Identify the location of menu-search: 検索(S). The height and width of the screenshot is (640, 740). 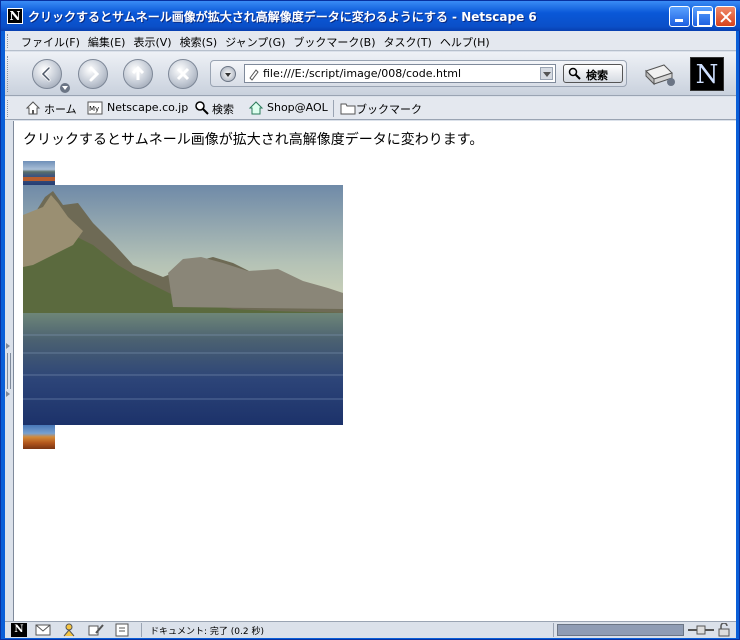
(203, 42).